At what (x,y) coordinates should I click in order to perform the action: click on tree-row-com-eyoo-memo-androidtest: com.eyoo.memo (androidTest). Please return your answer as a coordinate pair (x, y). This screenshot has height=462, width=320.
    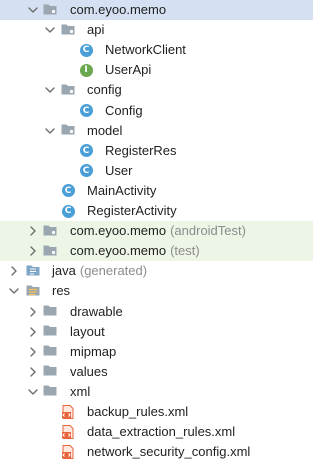
    Looking at the image, I should click on (156, 231).